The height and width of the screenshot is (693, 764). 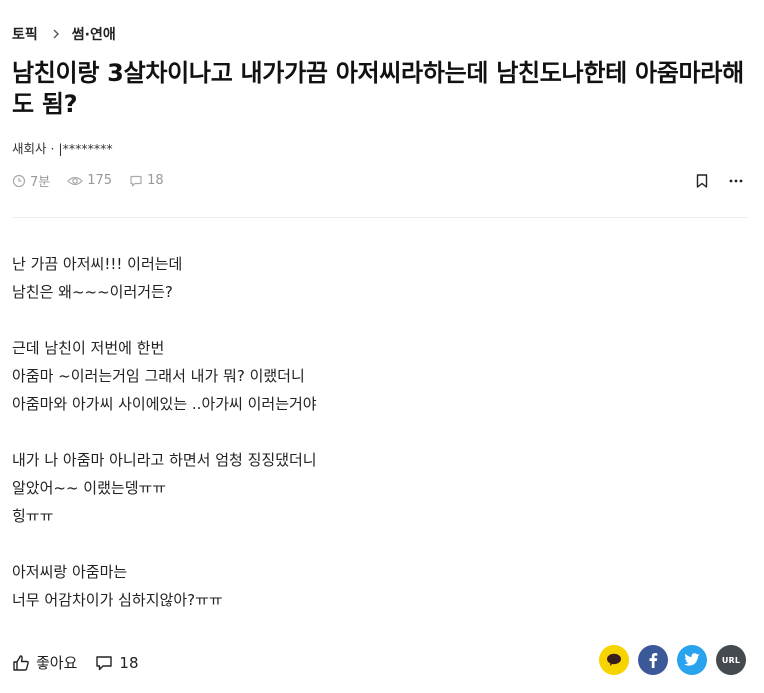 I want to click on body-line: 난 가끔 아저씨!!! 이러는데, so click(x=97, y=264).